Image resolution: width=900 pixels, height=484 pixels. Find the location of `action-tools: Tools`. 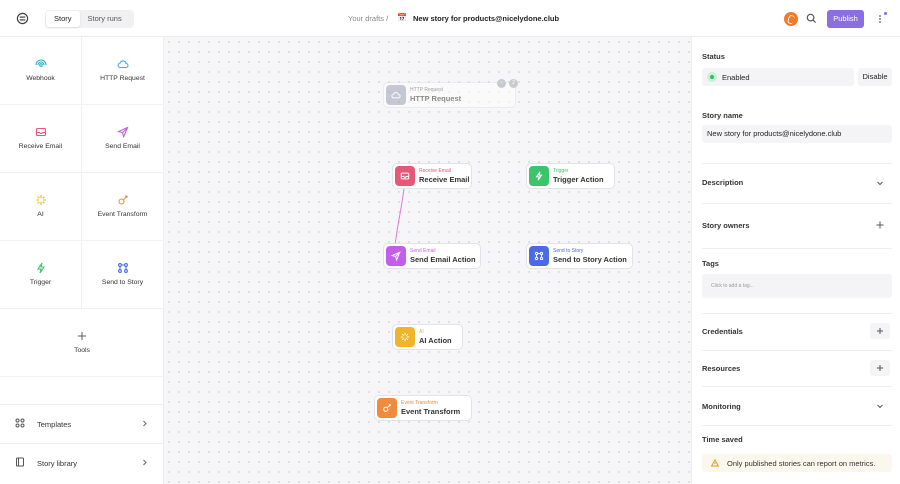

action-tools: Tools is located at coordinates (82, 343).